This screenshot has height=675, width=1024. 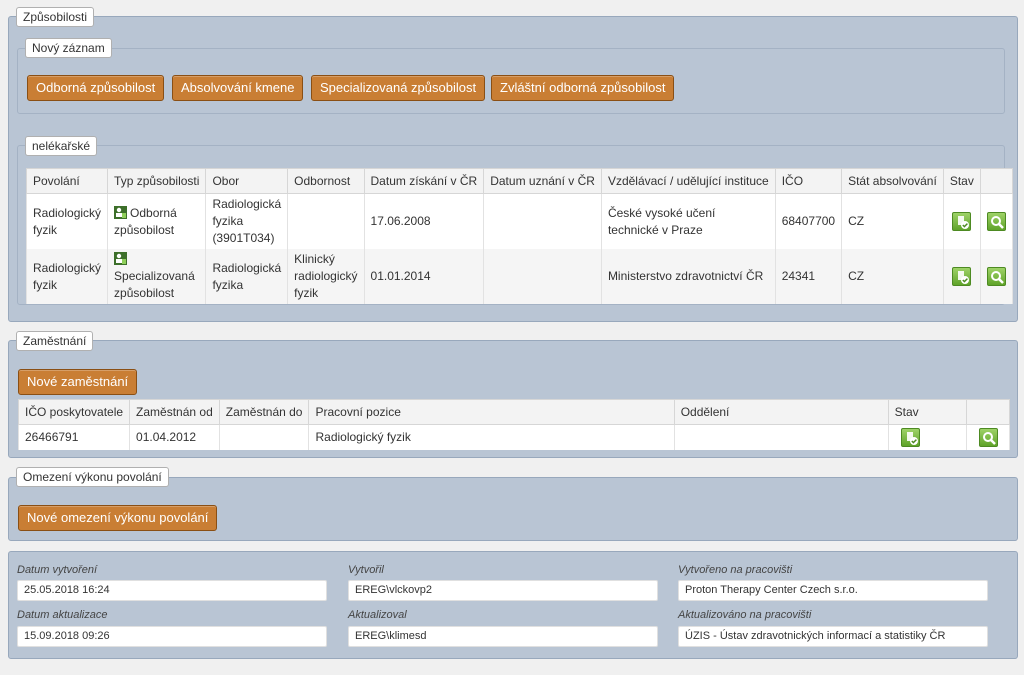 I want to click on cell-datum-ziskani: 01.01.2014, so click(x=424, y=276).